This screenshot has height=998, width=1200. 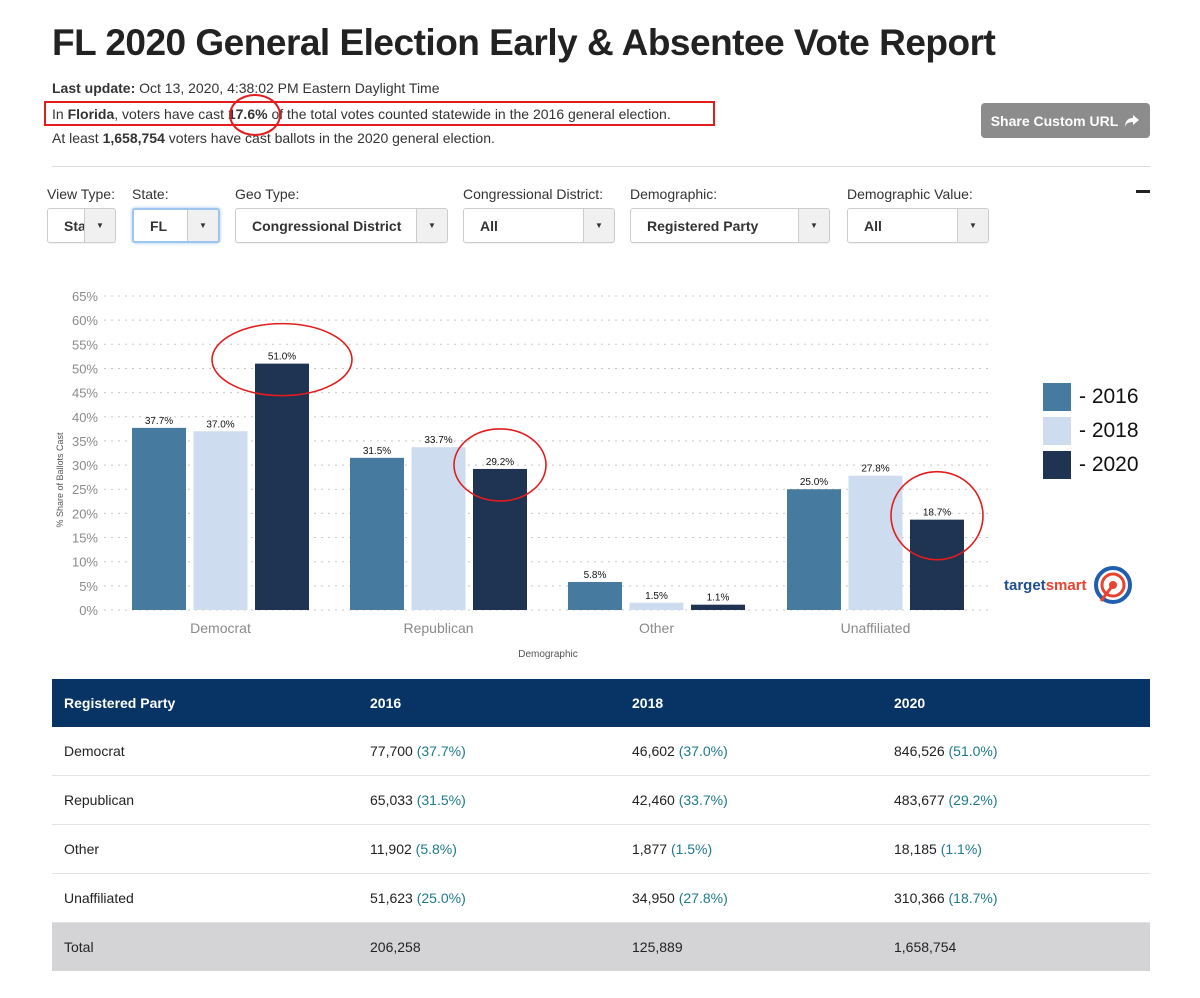 I want to click on filter-label: View Type:, so click(x=81, y=194).